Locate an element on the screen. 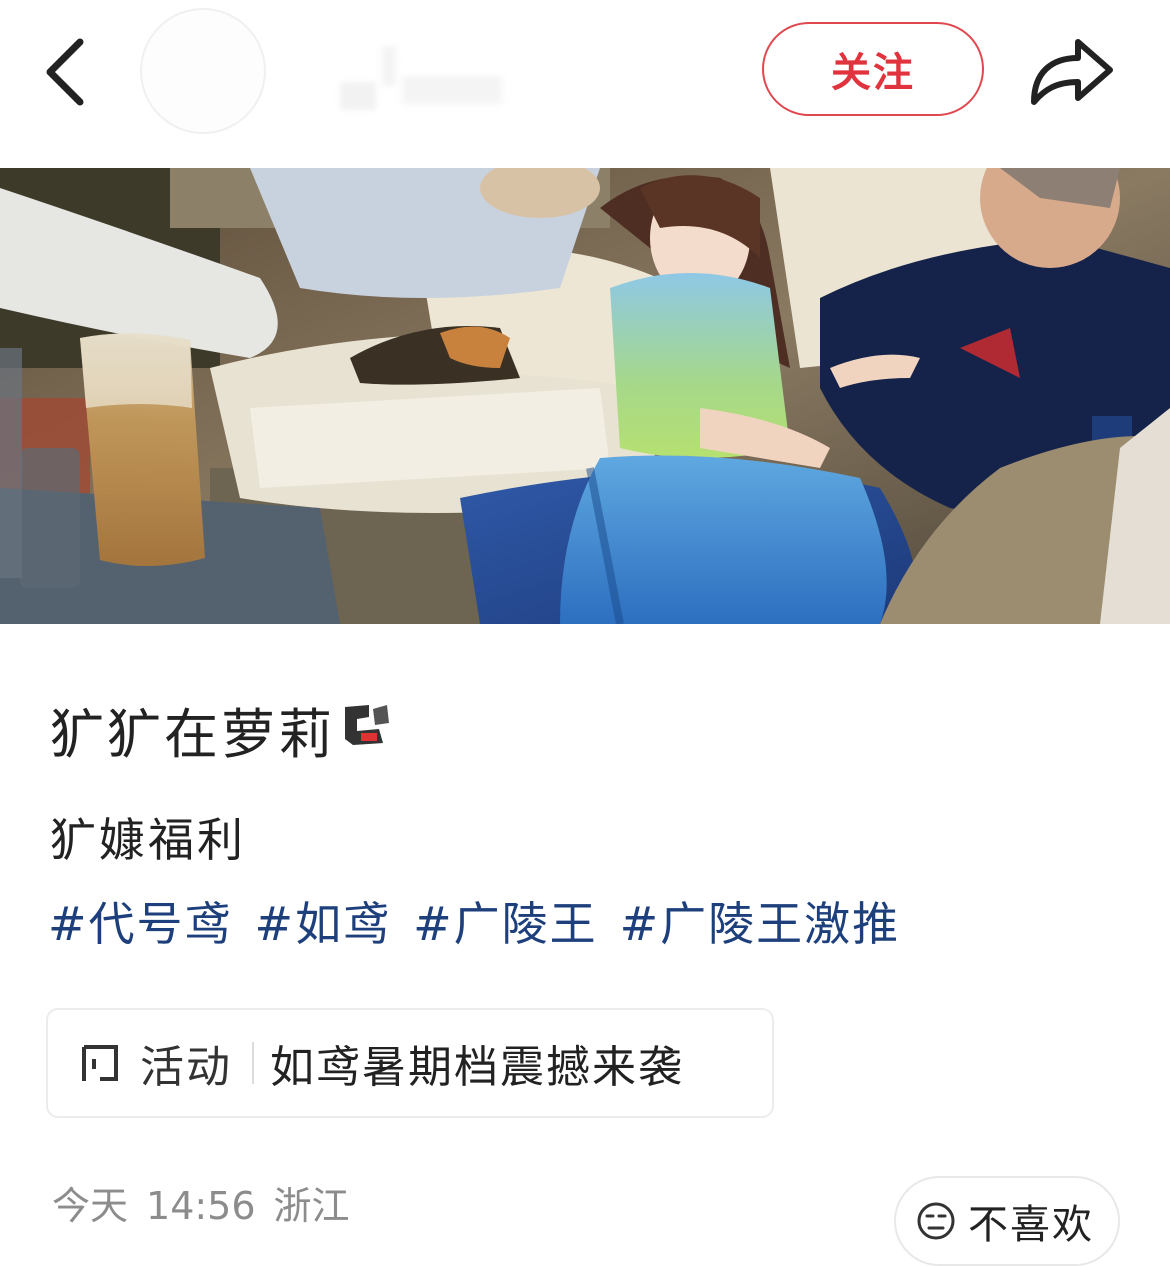  author-avatar is located at coordinates (203, 71).